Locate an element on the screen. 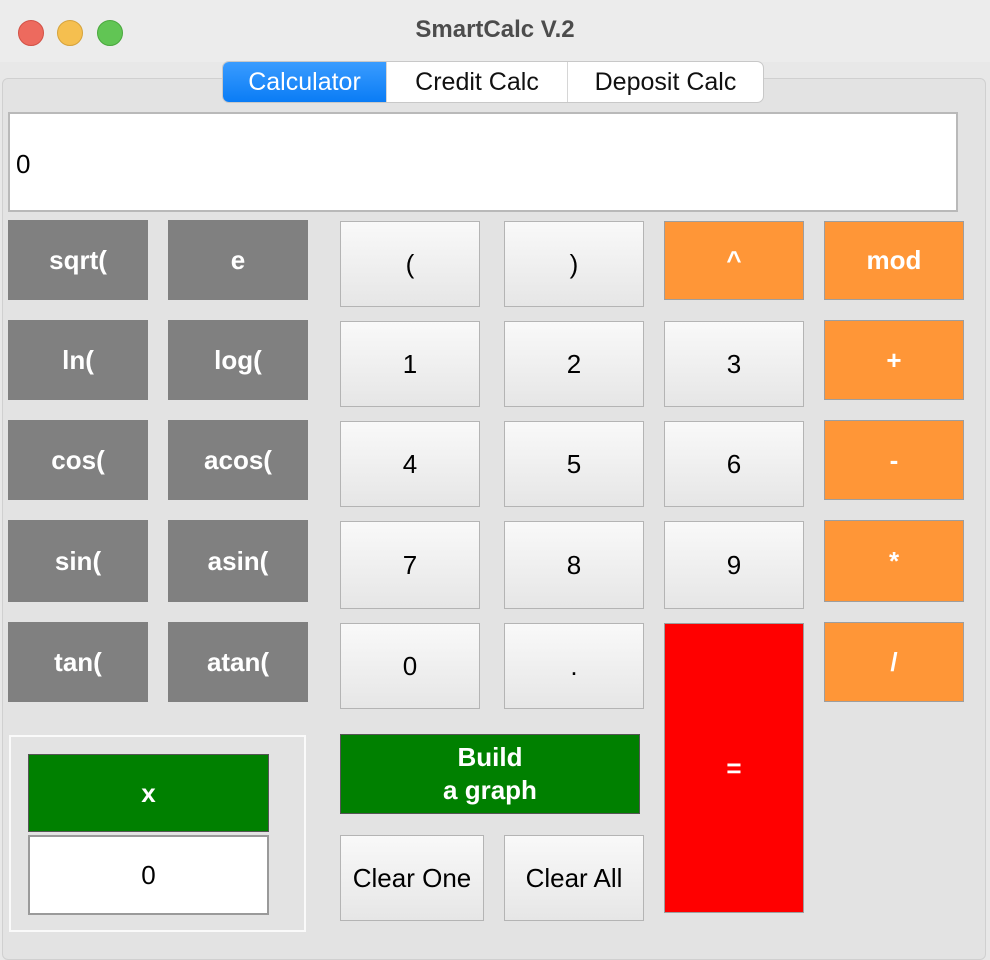 Image resolution: width=990 pixels, height=960 pixels. mod-button: mod is located at coordinates (894, 260).